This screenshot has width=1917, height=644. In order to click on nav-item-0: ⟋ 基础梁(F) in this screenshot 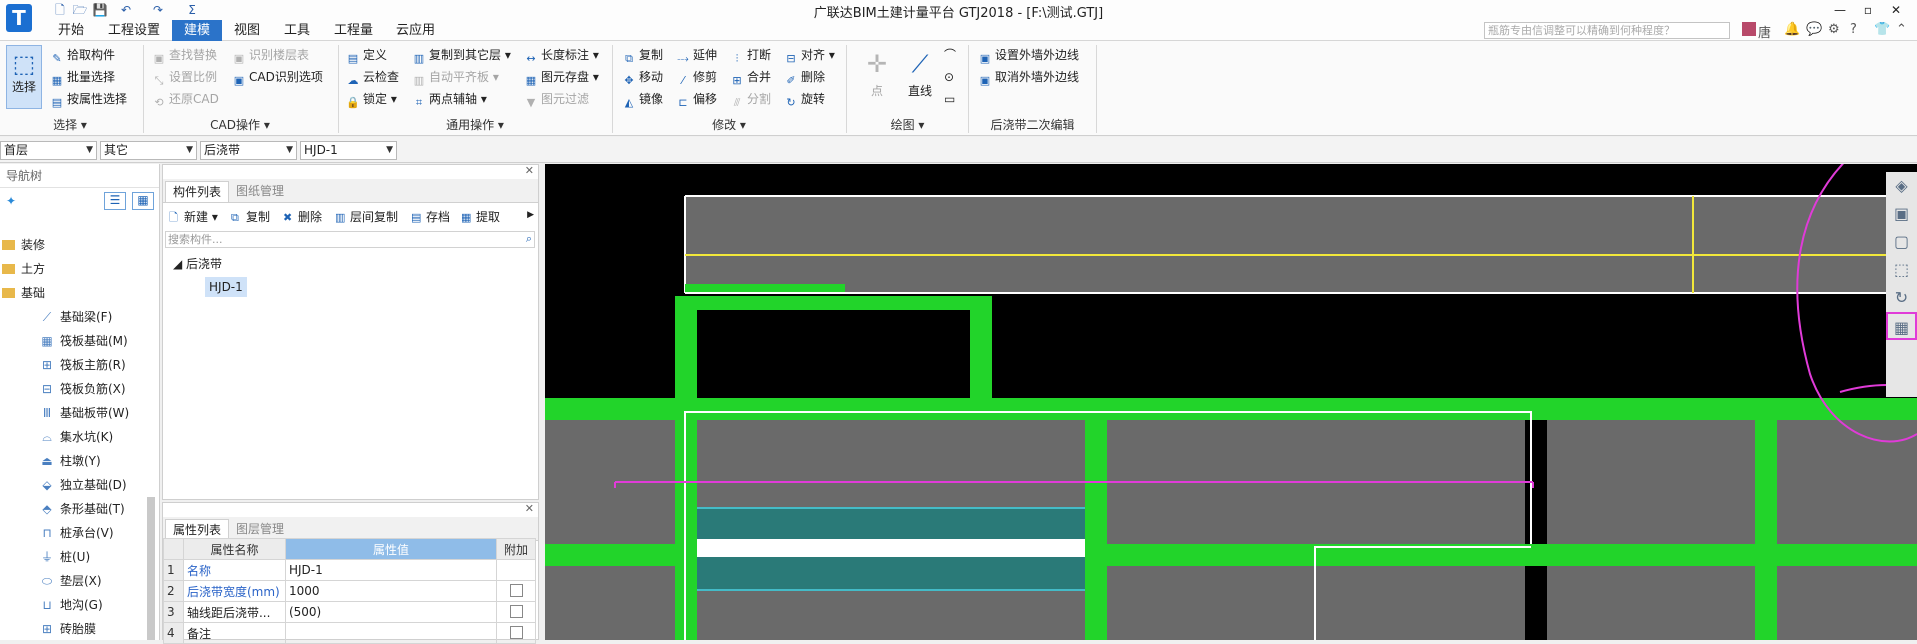, I will do `click(76, 317)`.